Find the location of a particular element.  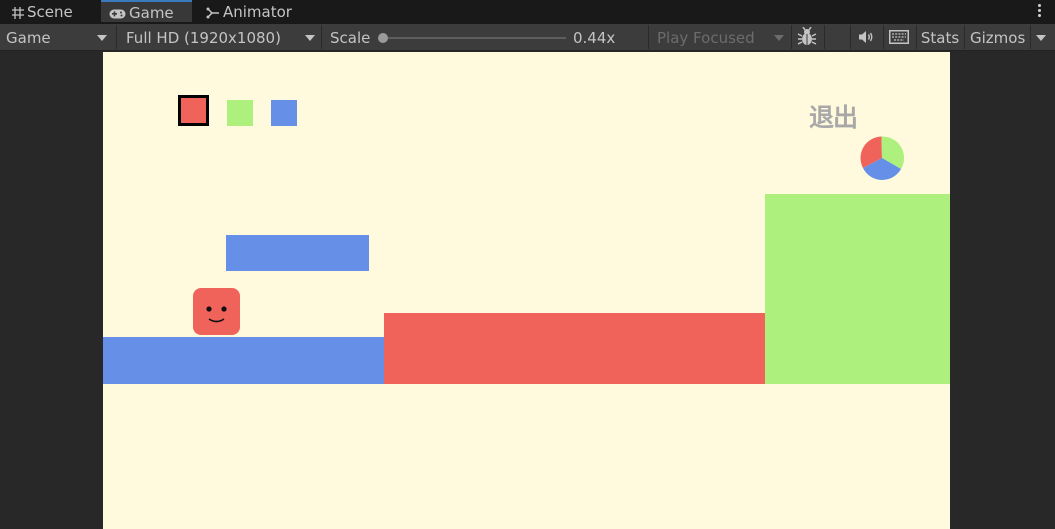

gamepad-icon is located at coordinates (117, 13).